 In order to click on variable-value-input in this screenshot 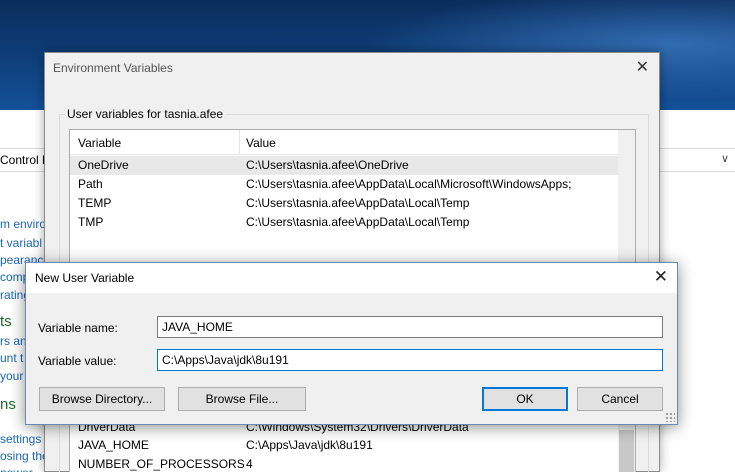, I will do `click(410, 360)`.